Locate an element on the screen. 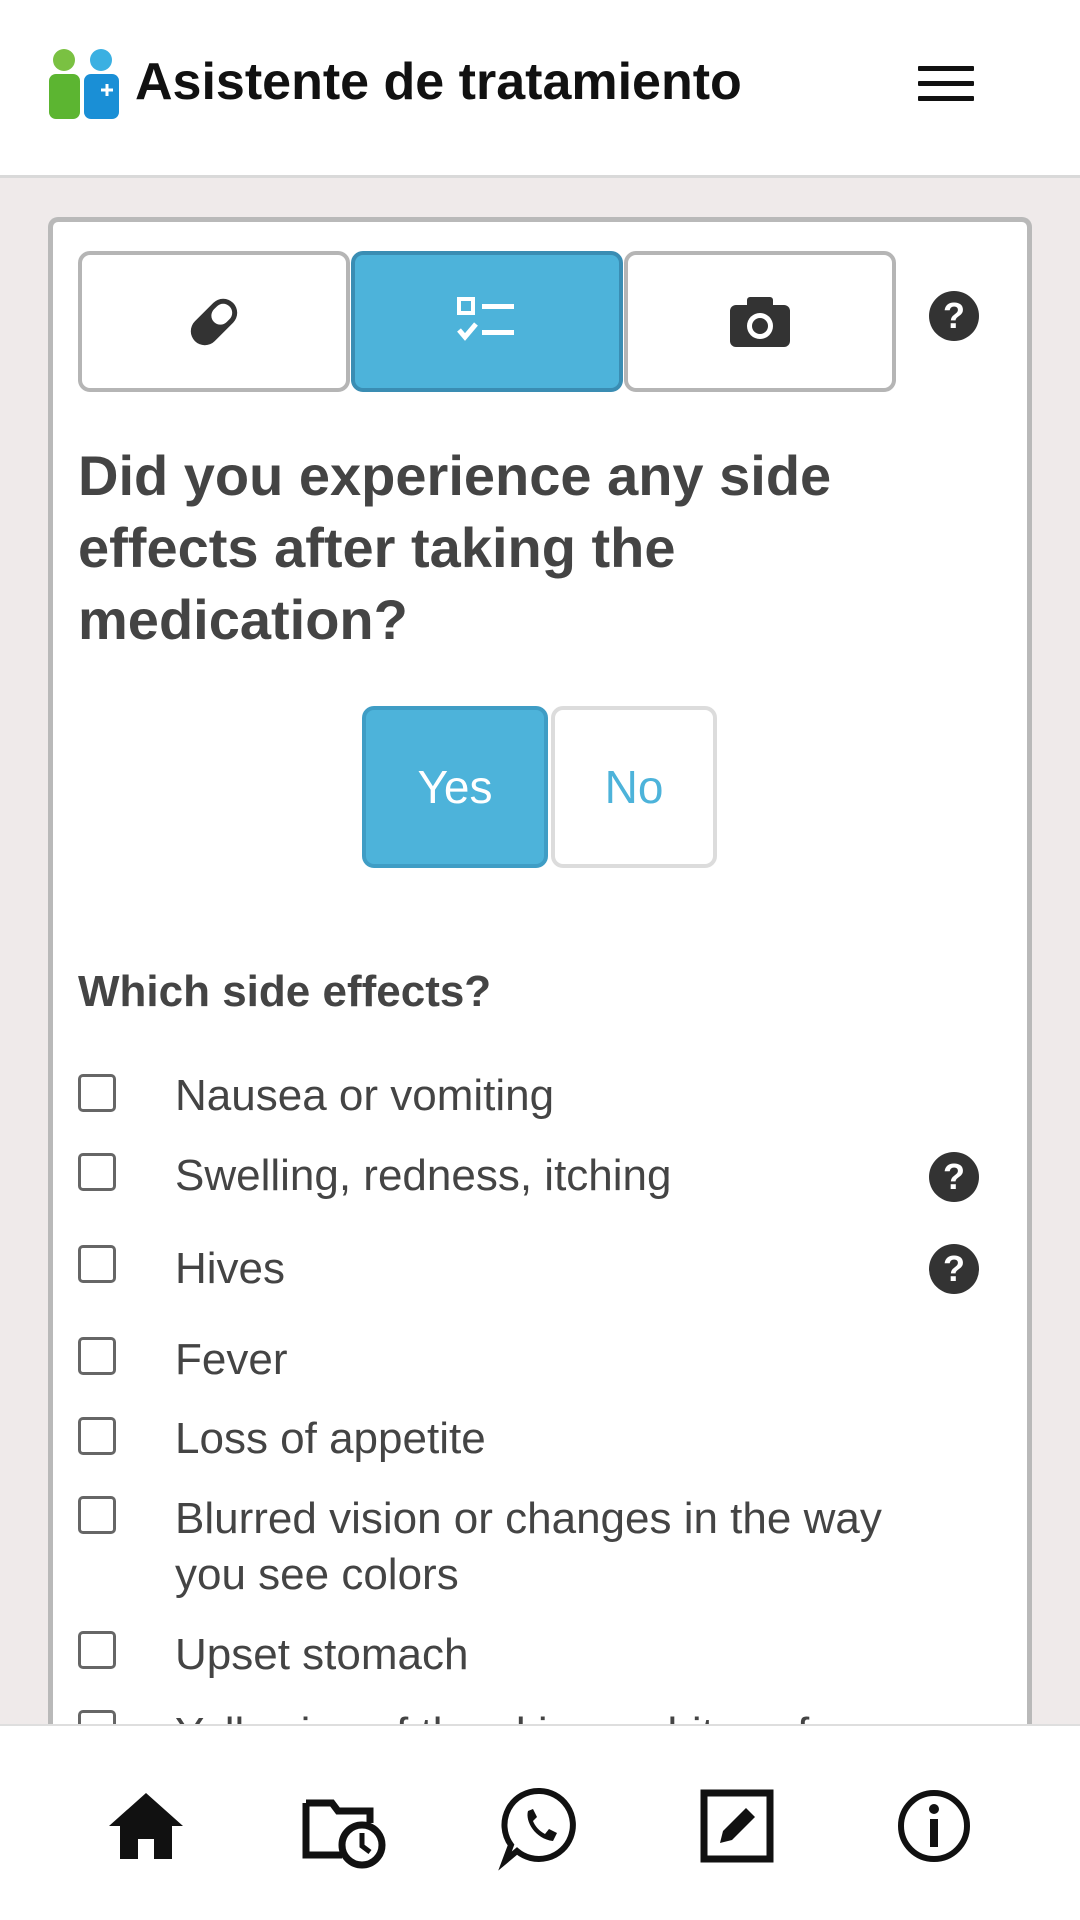 Image resolution: width=1080 pixels, height=1920 pixels. app-header: Asistente de tratamiento is located at coordinates (540, 89).